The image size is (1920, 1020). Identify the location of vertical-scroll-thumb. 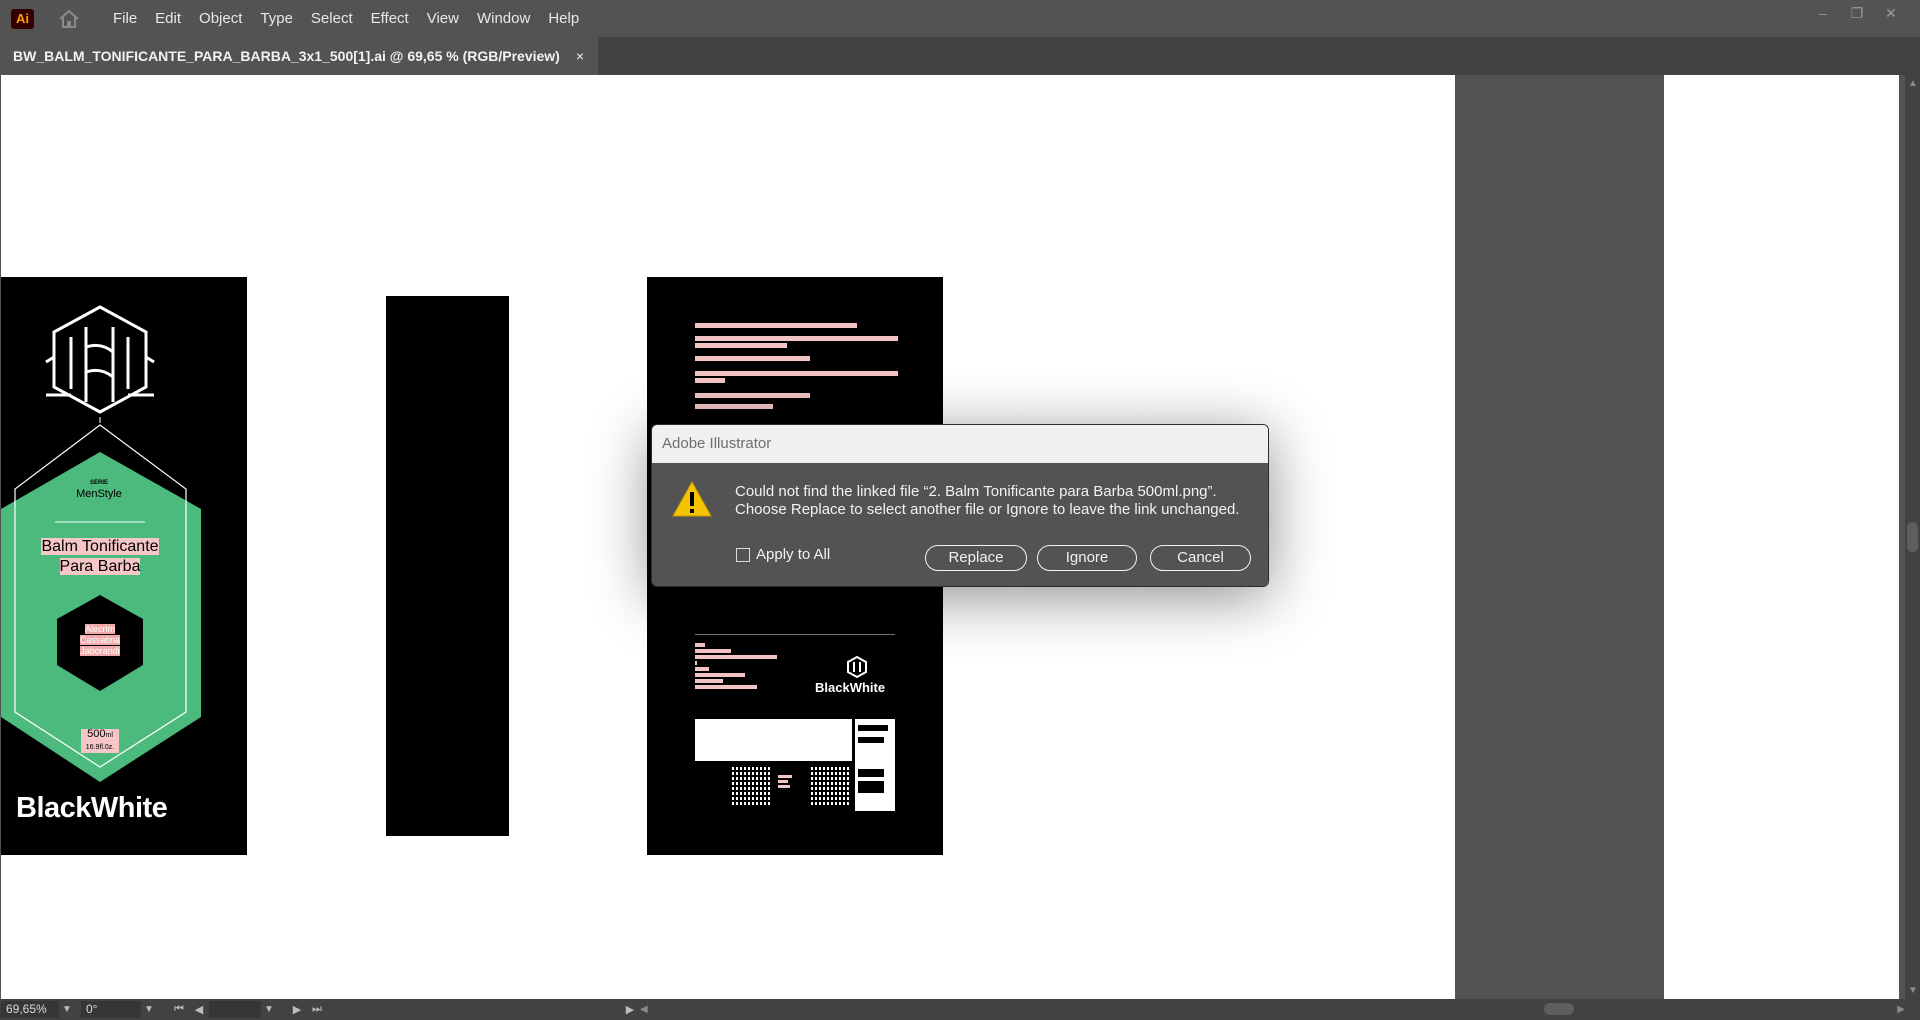
(1912, 537).